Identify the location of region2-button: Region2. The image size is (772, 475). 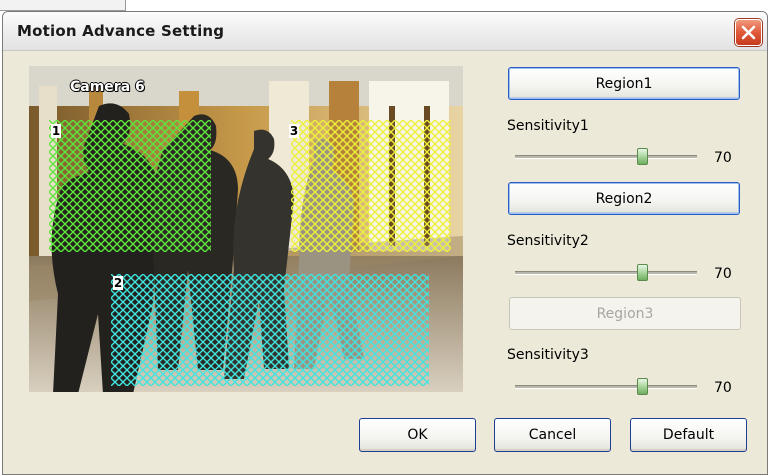
(624, 198).